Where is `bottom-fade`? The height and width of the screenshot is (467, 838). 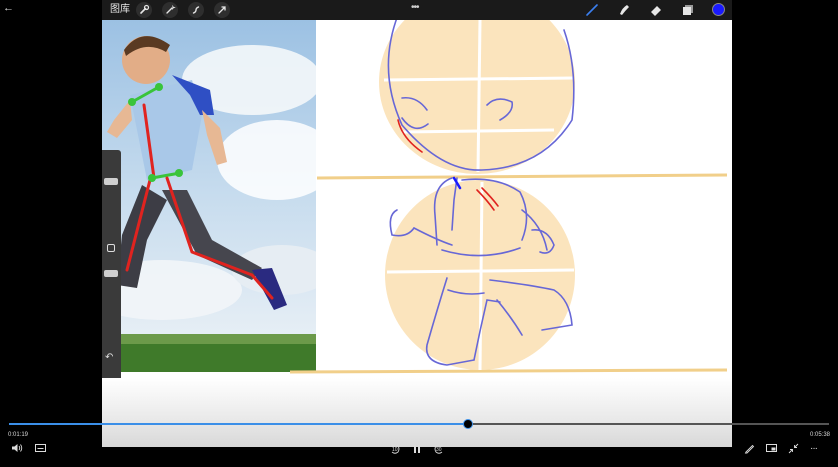 bottom-fade is located at coordinates (417, 412).